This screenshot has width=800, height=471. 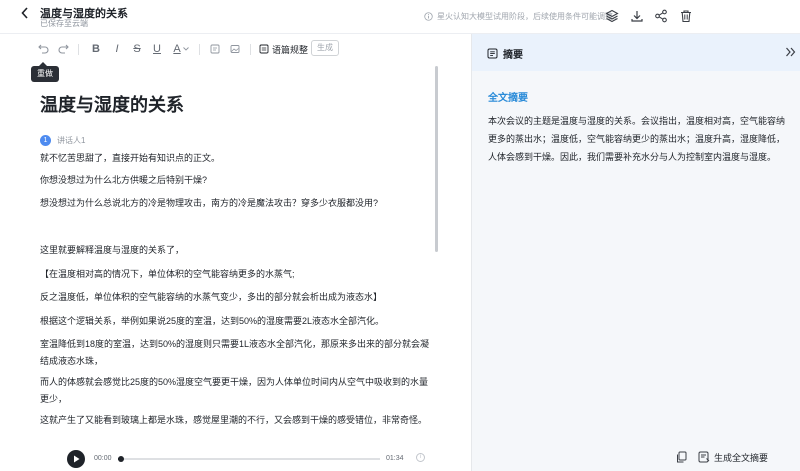 I want to click on transcript-paragraph: 【在温度相对高的情况下，单位体积的空气能容纳更多的水蒸气;, so click(x=167, y=274).